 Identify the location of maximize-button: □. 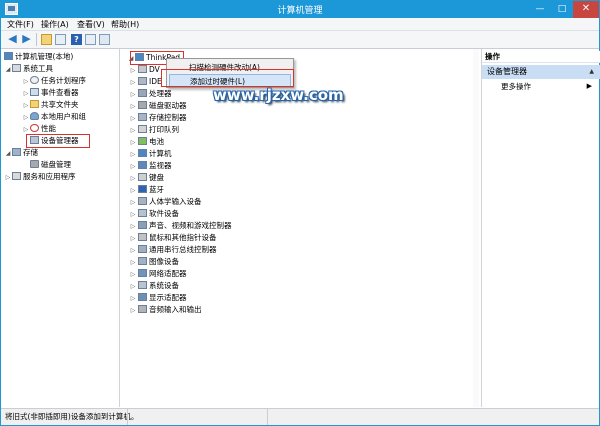
(562, 9).